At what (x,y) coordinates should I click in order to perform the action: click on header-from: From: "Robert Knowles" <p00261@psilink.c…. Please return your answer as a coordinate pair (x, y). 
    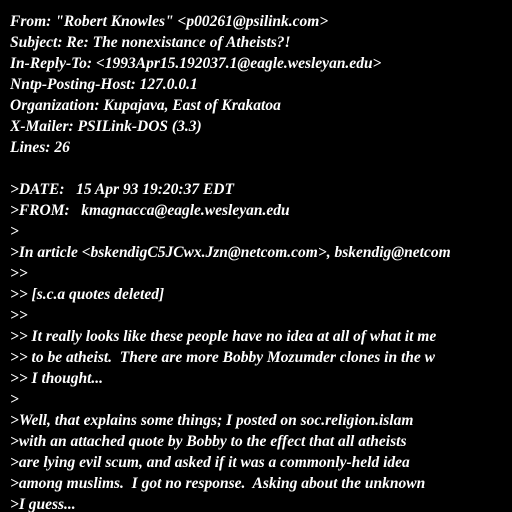
    Looking at the image, I should click on (169, 21).